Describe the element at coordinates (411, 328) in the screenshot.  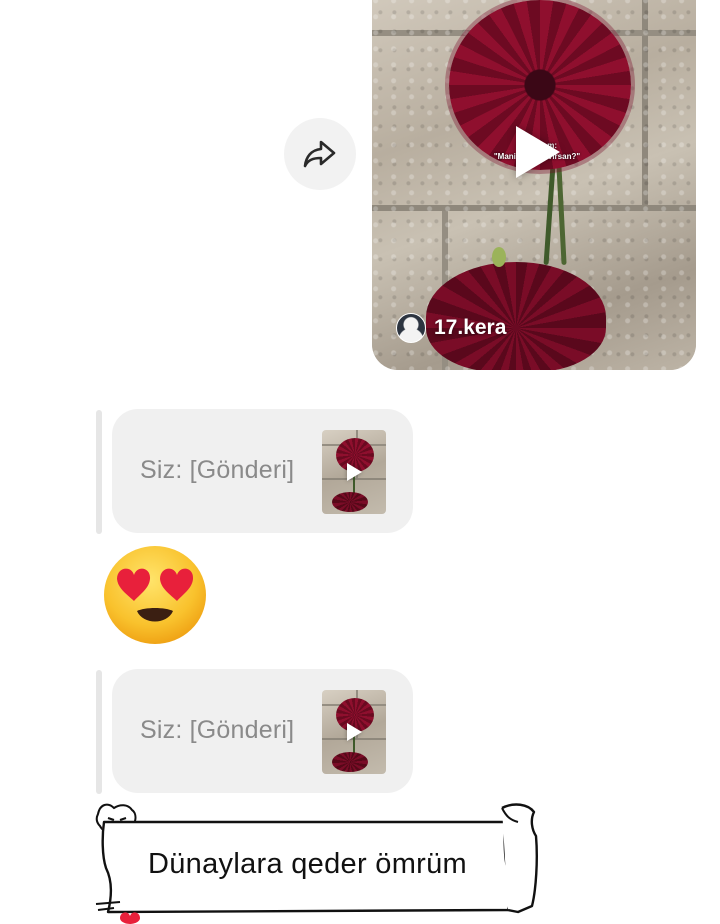
I see `author-avatar` at that location.